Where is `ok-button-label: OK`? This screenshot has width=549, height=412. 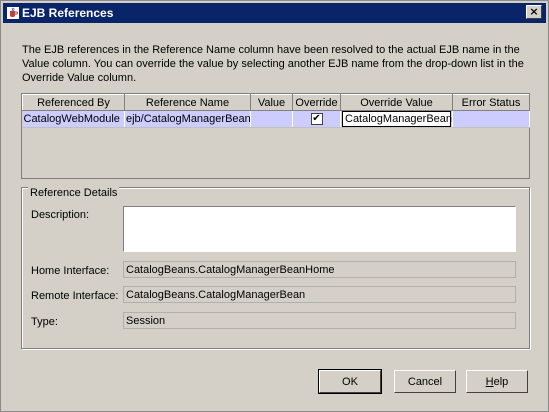 ok-button-label: OK is located at coordinates (350, 381).